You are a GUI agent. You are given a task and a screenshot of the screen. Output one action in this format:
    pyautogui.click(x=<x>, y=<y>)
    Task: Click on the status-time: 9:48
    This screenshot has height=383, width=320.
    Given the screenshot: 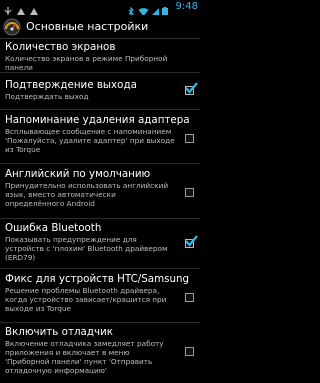 What is the action you would take?
    pyautogui.click(x=186, y=6)
    